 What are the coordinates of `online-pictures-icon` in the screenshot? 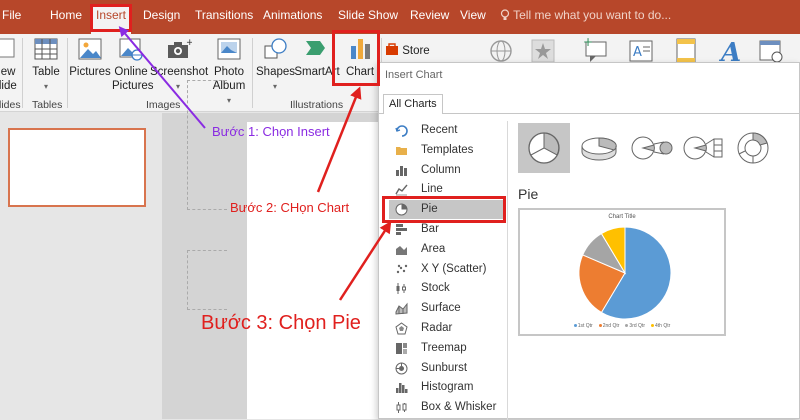 It's located at (131, 49).